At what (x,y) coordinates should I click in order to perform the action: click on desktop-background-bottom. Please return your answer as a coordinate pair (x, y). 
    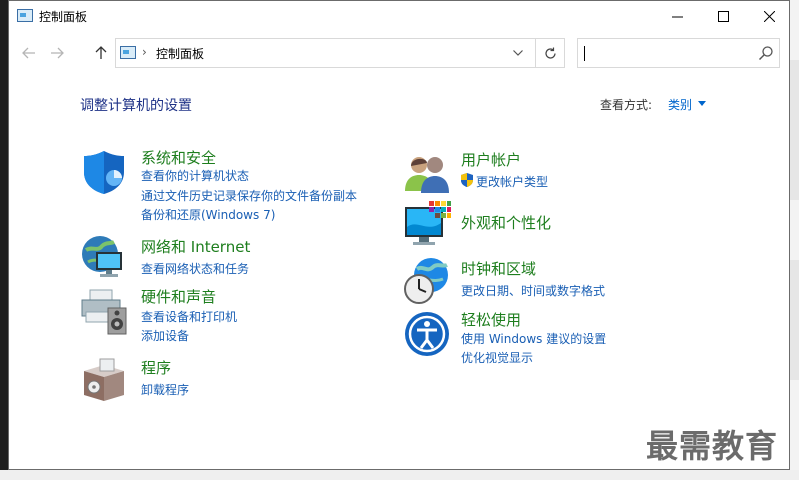
    Looking at the image, I should click on (399, 475).